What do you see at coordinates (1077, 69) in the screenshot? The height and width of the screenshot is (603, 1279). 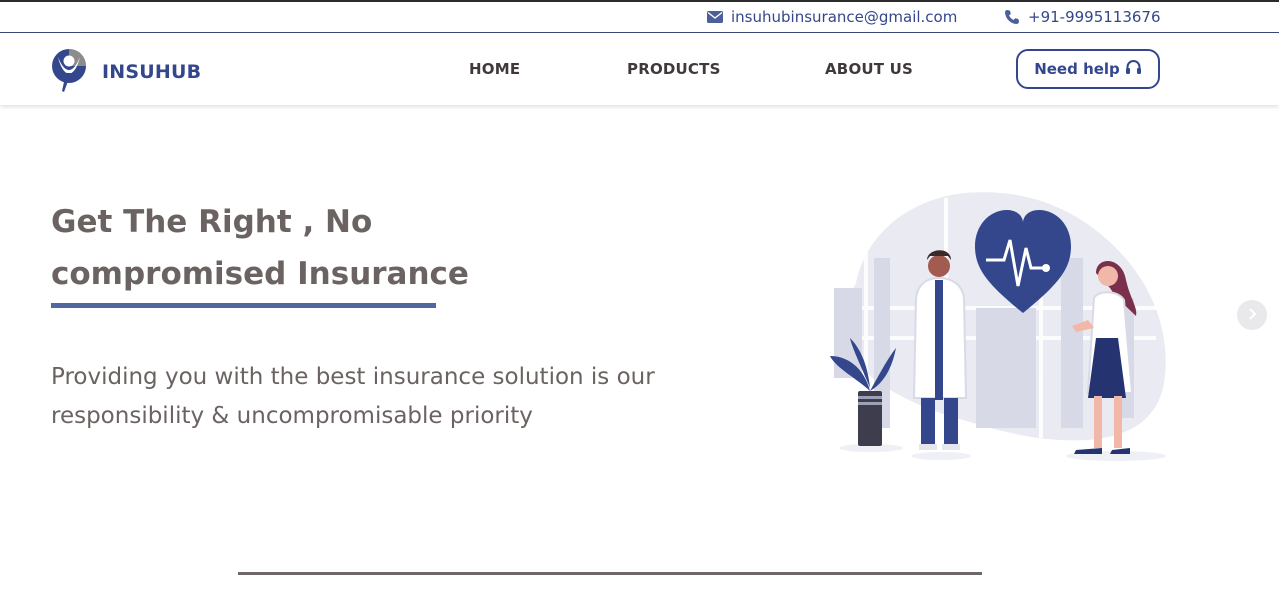 I see `need-help-label: Need help` at bounding box center [1077, 69].